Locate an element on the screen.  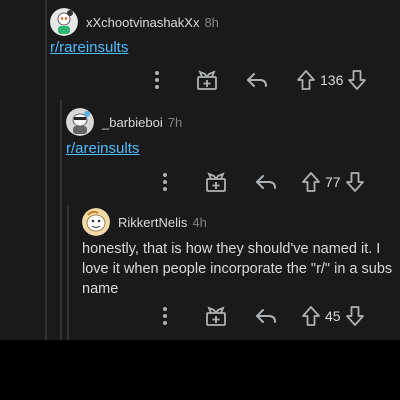
vote-count: 45 is located at coordinates (333, 316).